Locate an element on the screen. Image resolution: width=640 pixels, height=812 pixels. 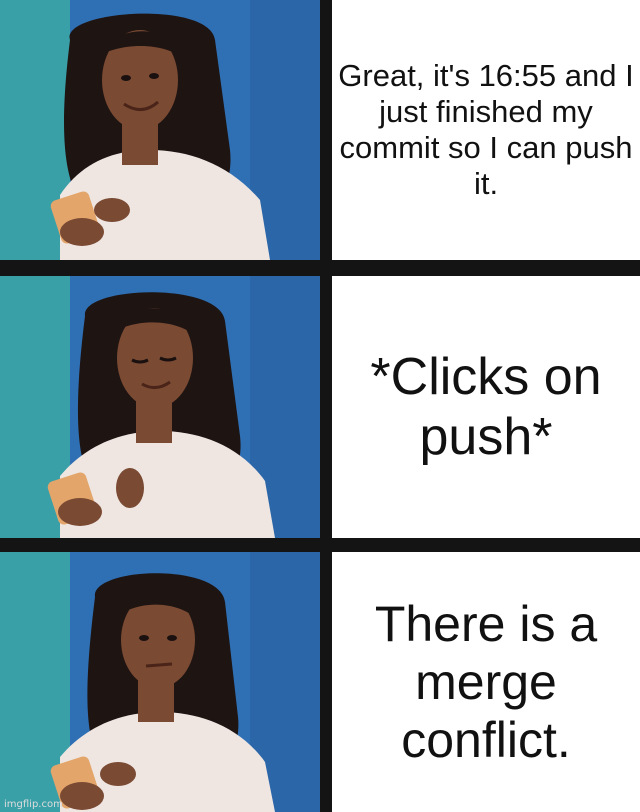
panel-2-caption: *Clicks on push* is located at coordinates (486, 407).